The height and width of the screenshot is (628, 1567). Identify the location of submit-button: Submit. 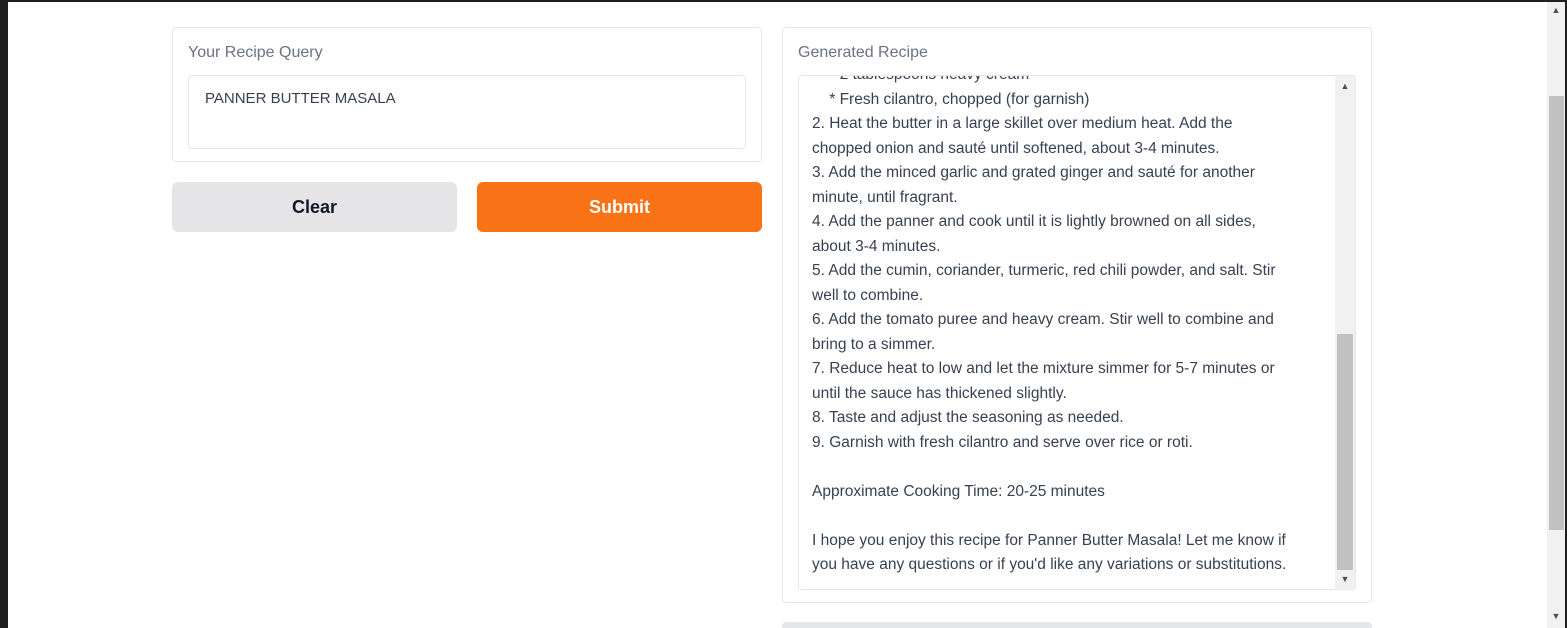
(619, 207).